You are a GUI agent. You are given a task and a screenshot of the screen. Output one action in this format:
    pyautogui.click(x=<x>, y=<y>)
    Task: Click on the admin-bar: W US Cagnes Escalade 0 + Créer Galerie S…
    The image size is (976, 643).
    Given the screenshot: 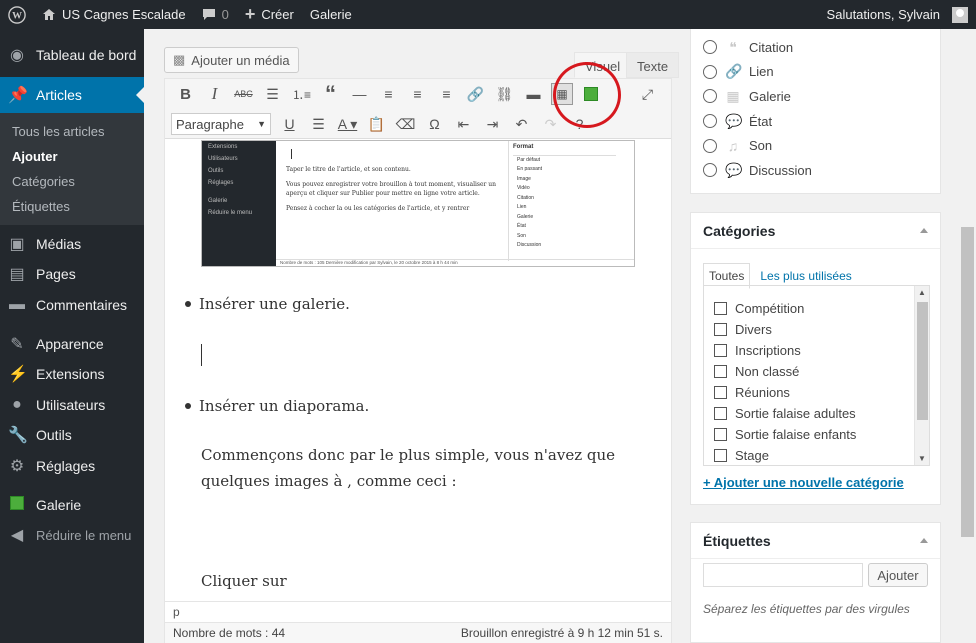 What is the action you would take?
    pyautogui.click(x=488, y=14)
    